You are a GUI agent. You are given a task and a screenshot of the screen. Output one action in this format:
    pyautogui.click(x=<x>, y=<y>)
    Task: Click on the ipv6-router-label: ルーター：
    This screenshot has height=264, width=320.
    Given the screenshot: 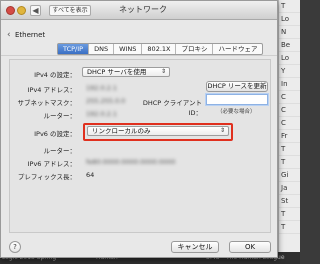 What is the action you would take?
    pyautogui.click(x=60, y=151)
    